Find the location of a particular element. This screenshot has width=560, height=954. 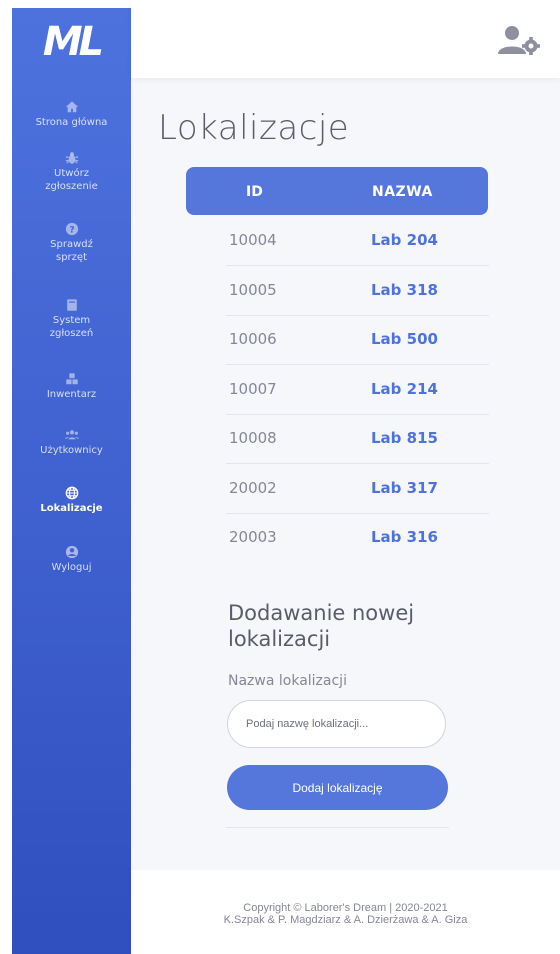

table-row: 10004 Lab 204 is located at coordinates (357, 241).